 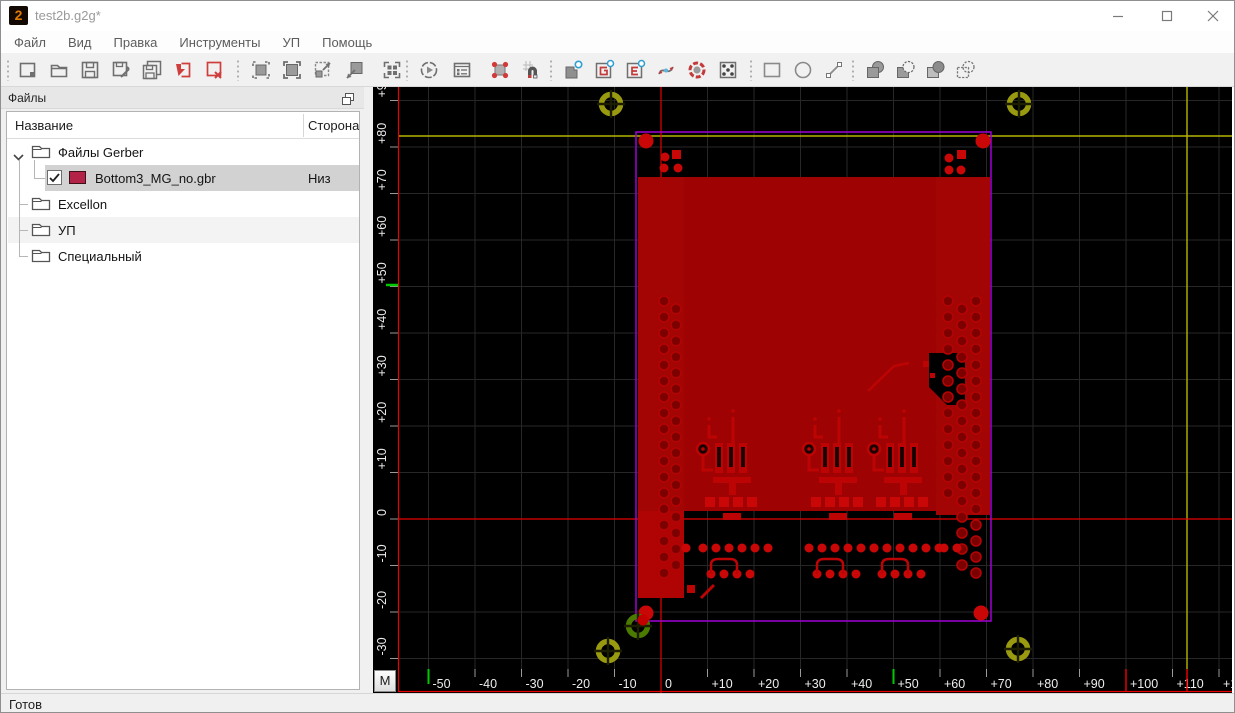 I want to click on new-text-object-icon, so click(x=636, y=69).